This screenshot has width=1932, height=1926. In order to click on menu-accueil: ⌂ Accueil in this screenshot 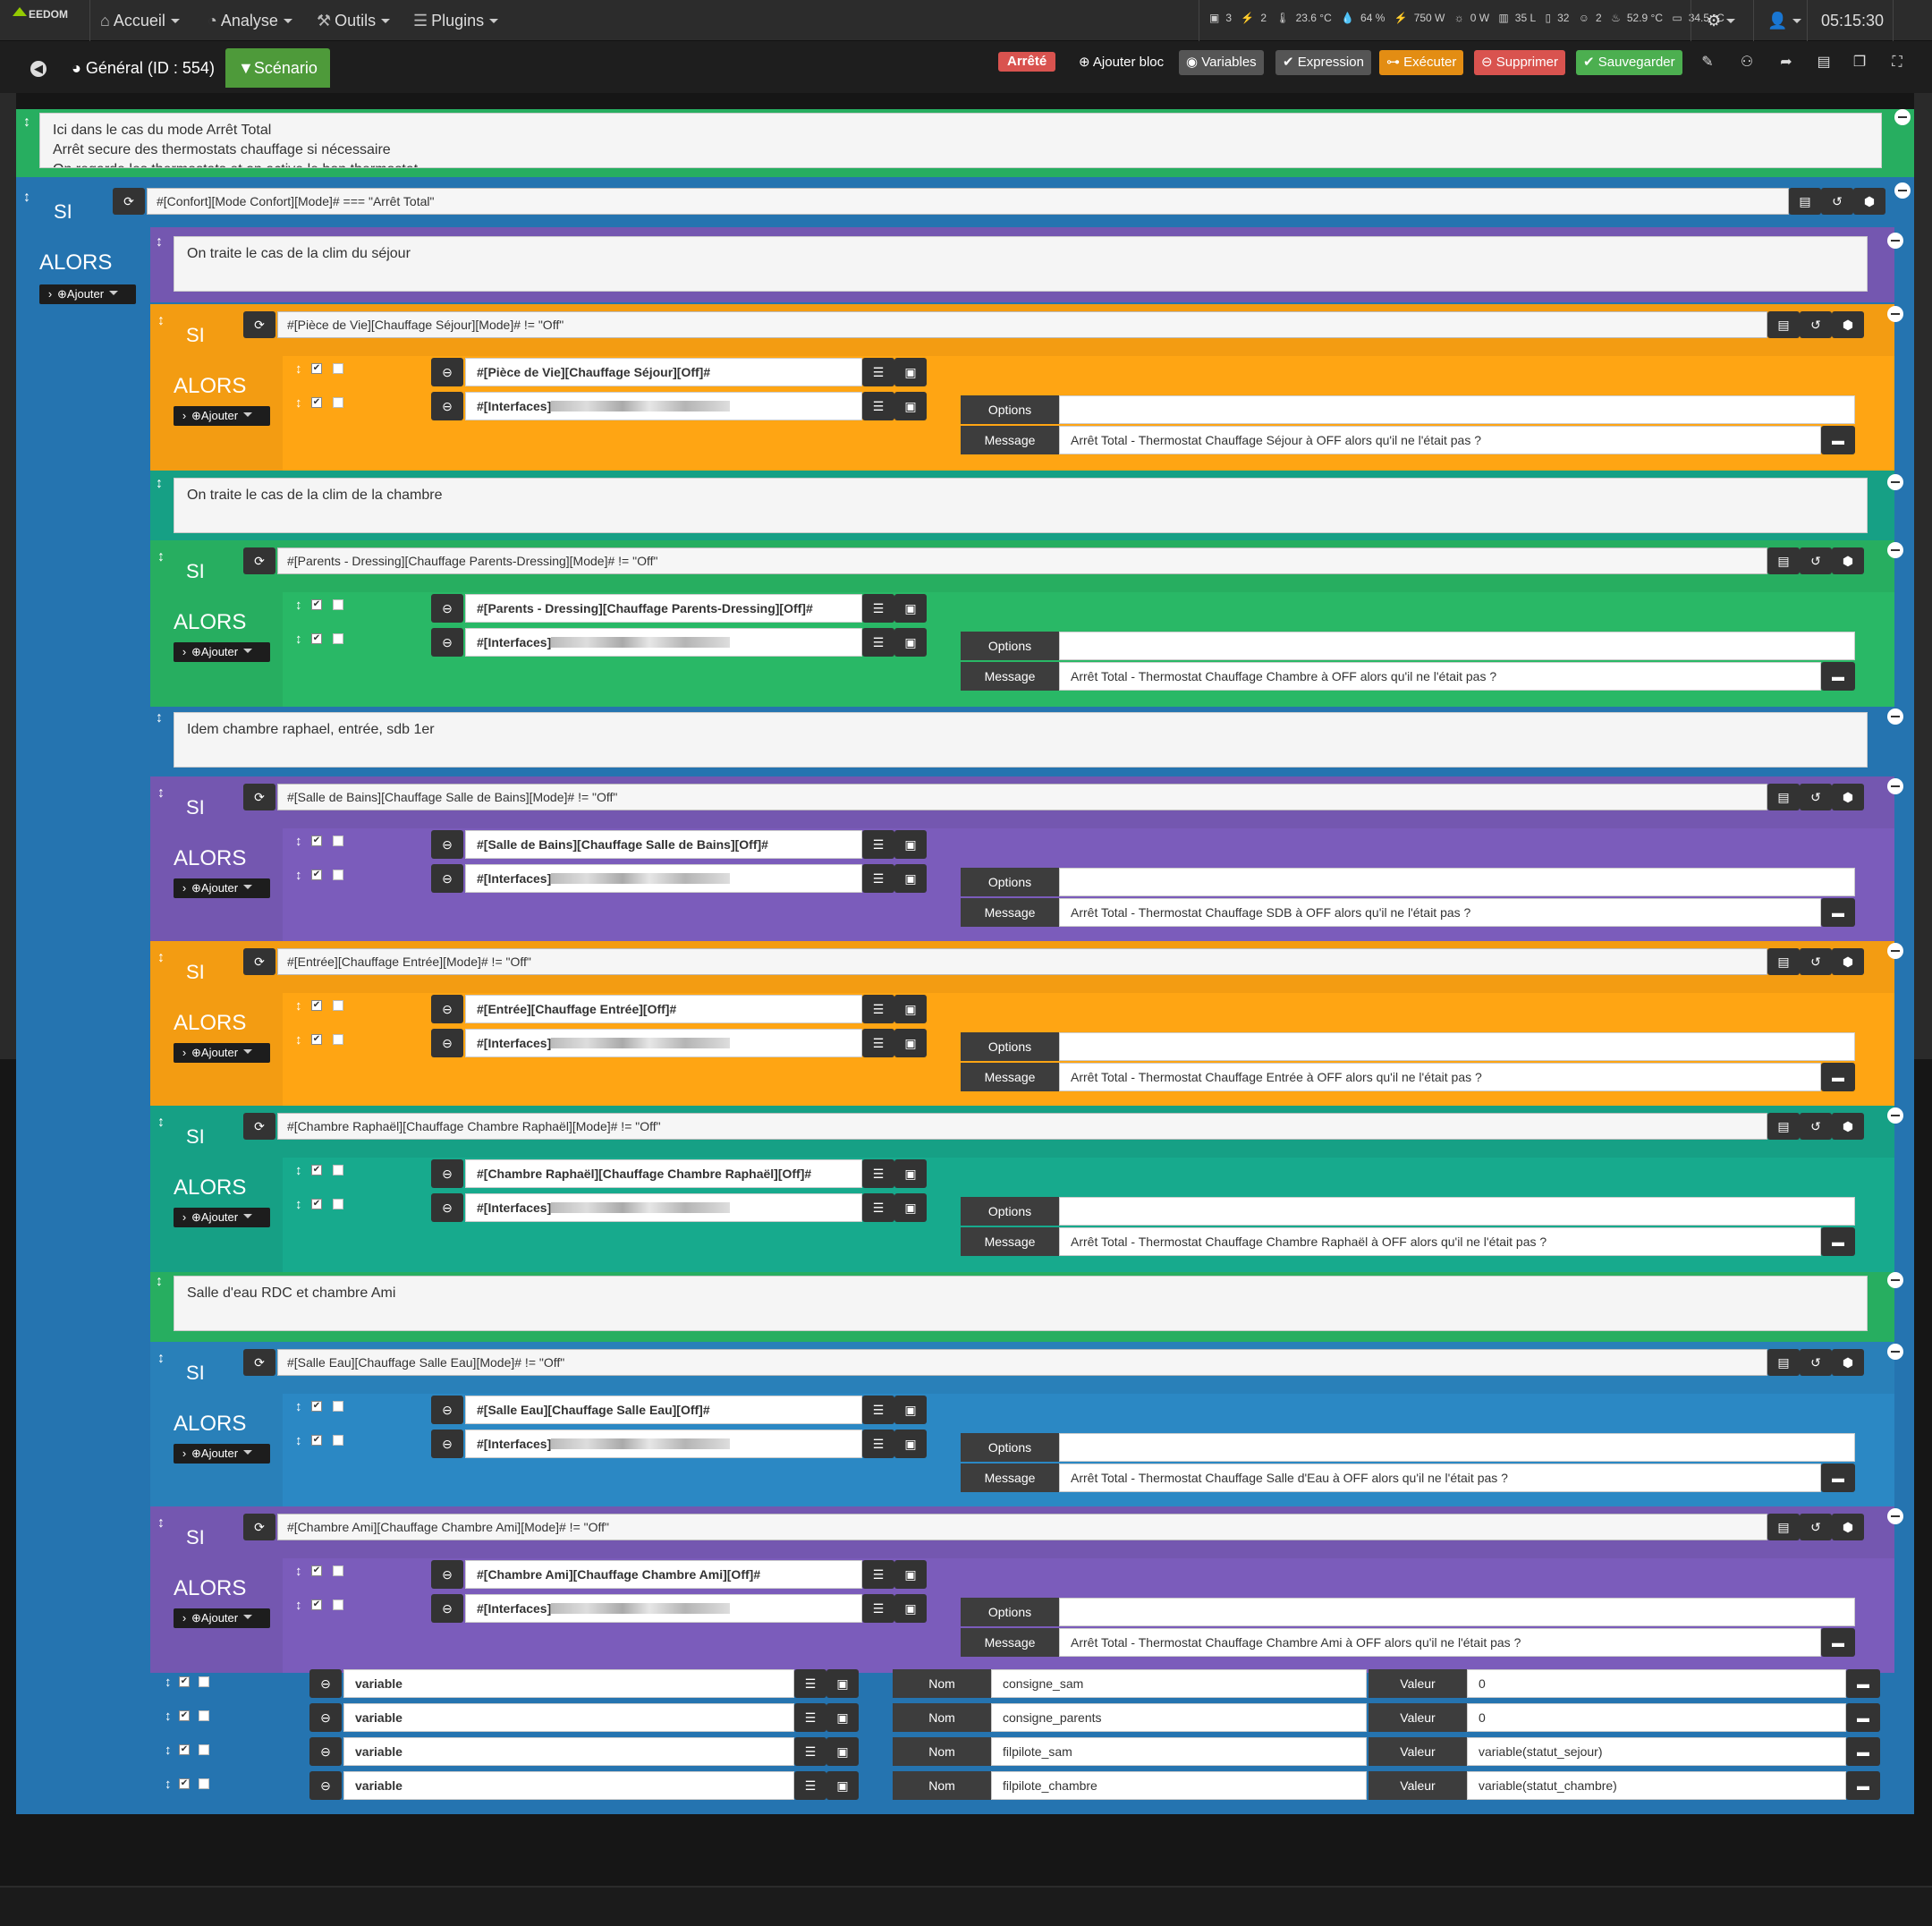, I will do `click(140, 20)`.